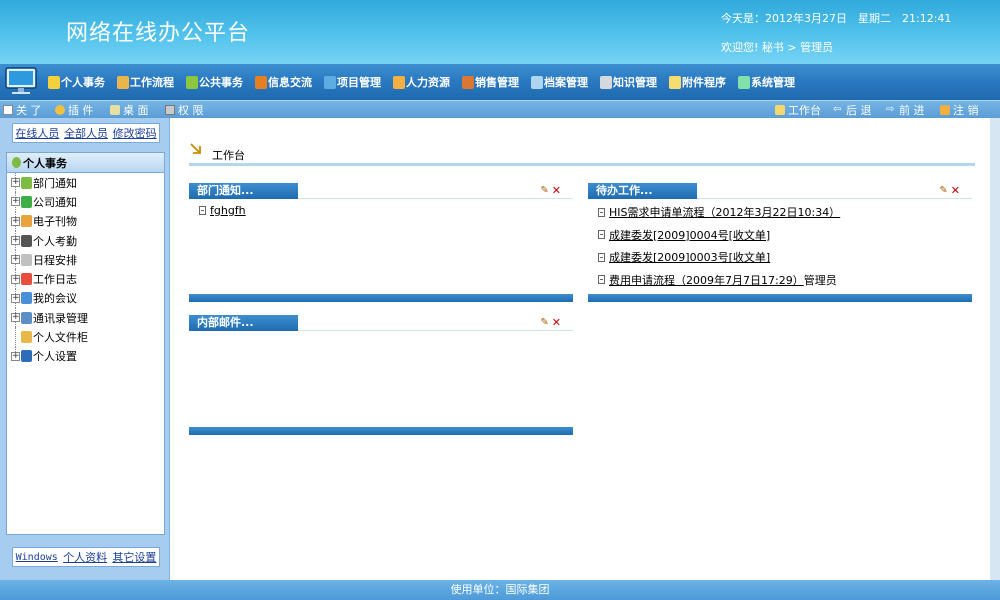 The image size is (1000, 600). Describe the element at coordinates (290, 82) in the screenshot. I see `menu-item-label: 信息交流` at that location.